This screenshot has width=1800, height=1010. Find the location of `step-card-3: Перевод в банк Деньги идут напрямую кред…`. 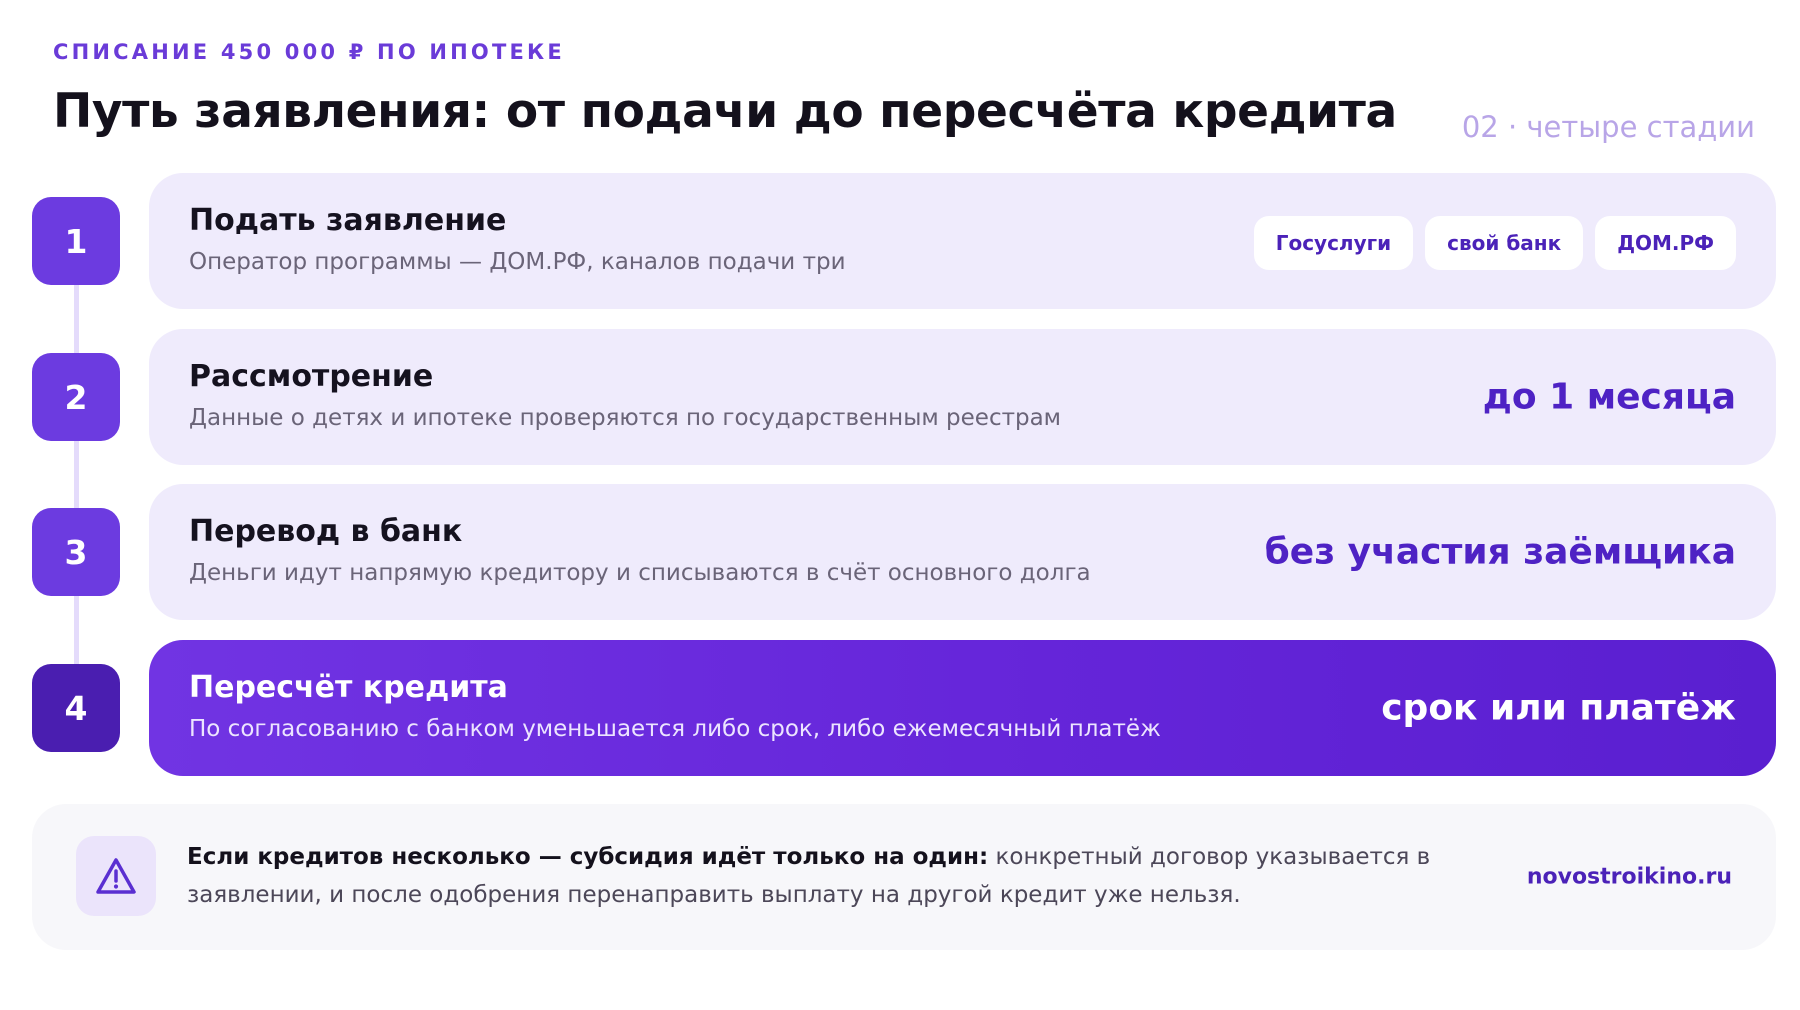

step-card-3: Перевод в банк Деньги идут напрямую кред… is located at coordinates (962, 552).